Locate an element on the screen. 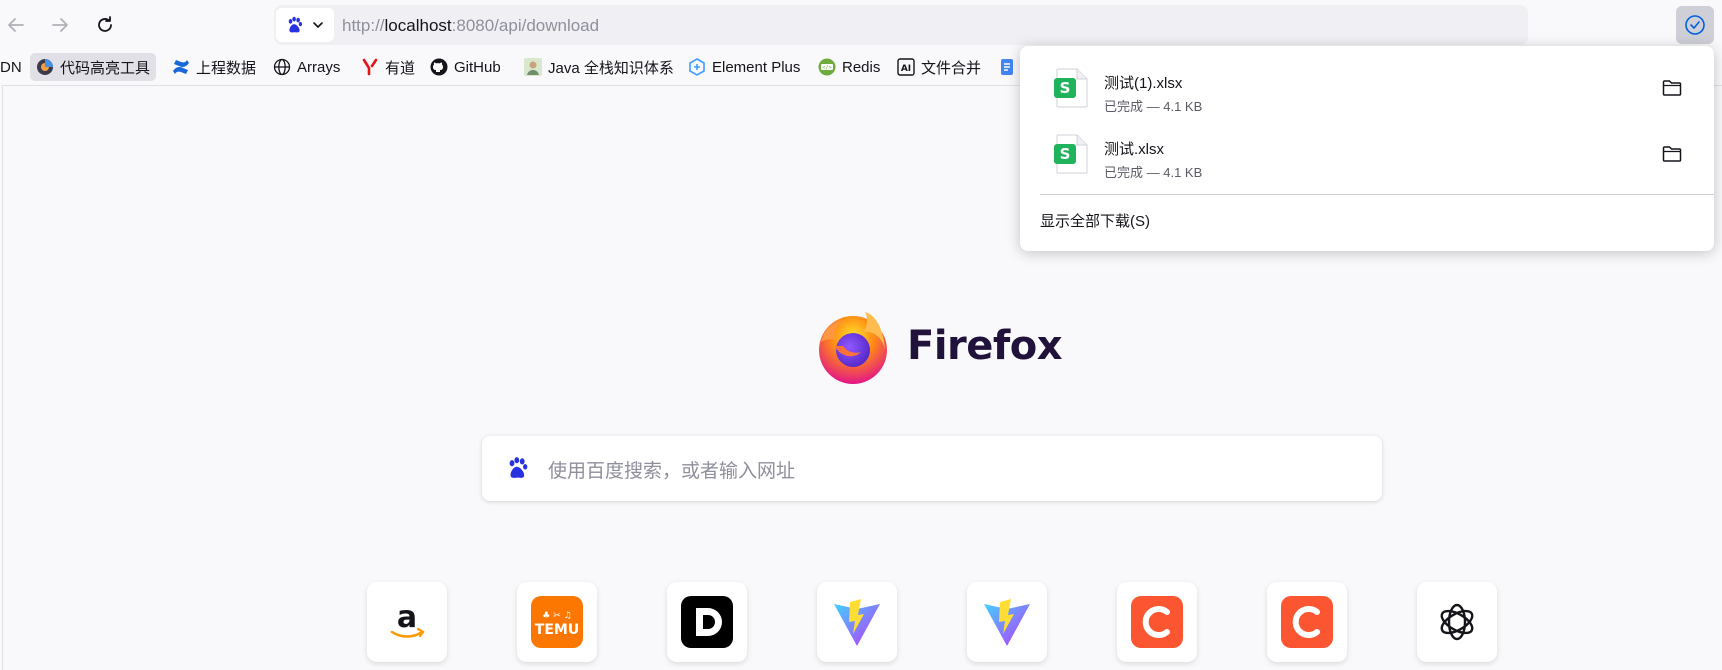 Image resolution: width=1722 pixels, height=670 pixels. bookmark-confluence: 上程数据 is located at coordinates (214, 67).